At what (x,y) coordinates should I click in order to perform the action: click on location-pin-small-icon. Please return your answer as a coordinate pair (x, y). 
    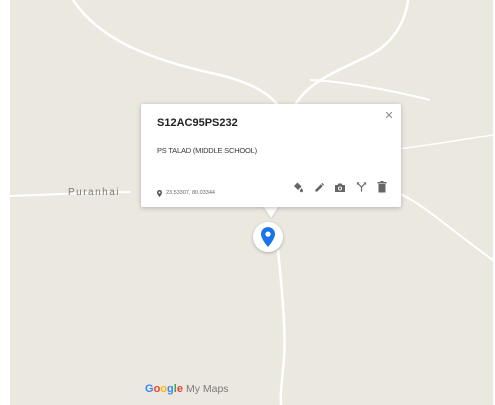
    Looking at the image, I should click on (159, 193).